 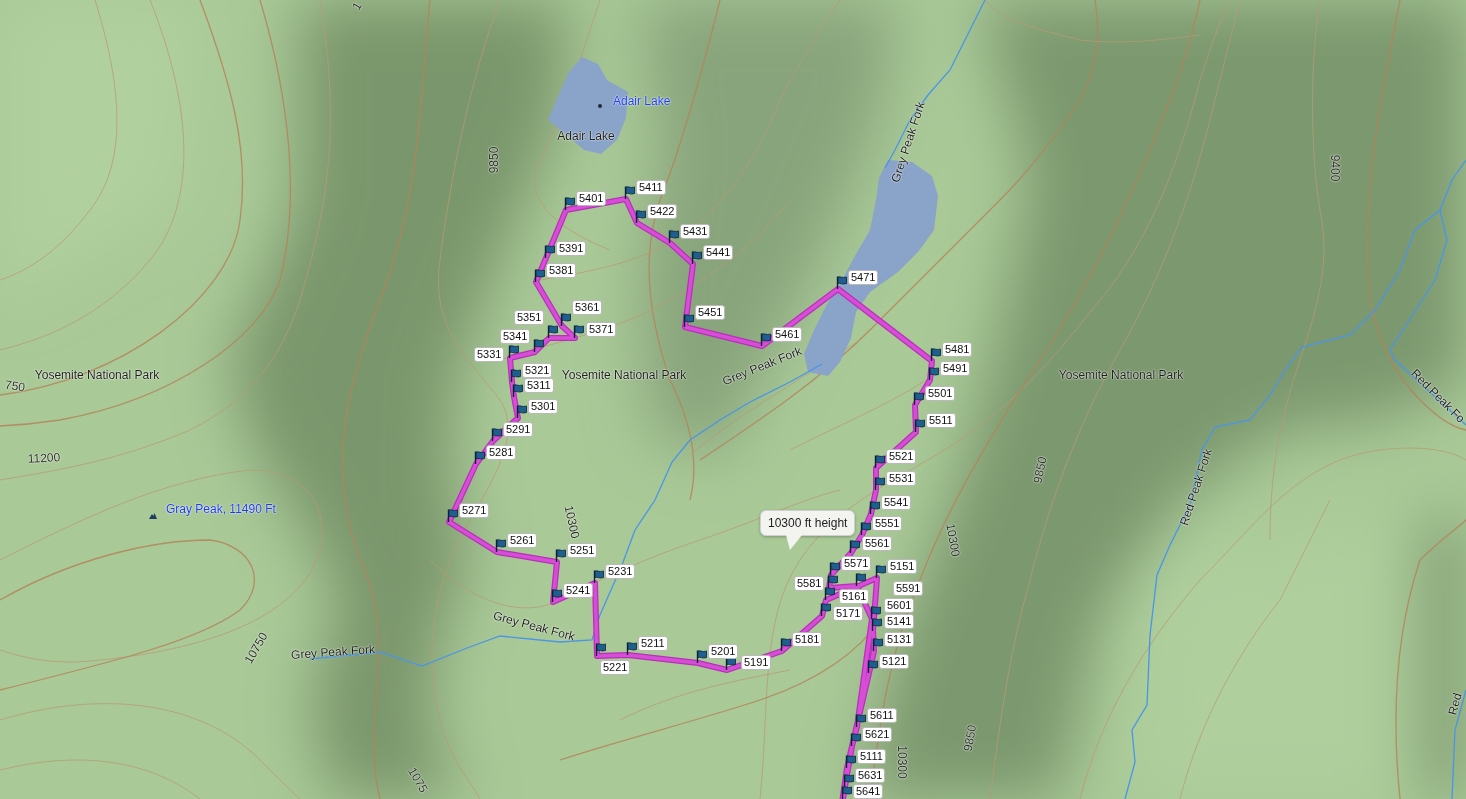 What do you see at coordinates (902, 566) in the screenshot?
I see `waypoint-label: 5151` at bounding box center [902, 566].